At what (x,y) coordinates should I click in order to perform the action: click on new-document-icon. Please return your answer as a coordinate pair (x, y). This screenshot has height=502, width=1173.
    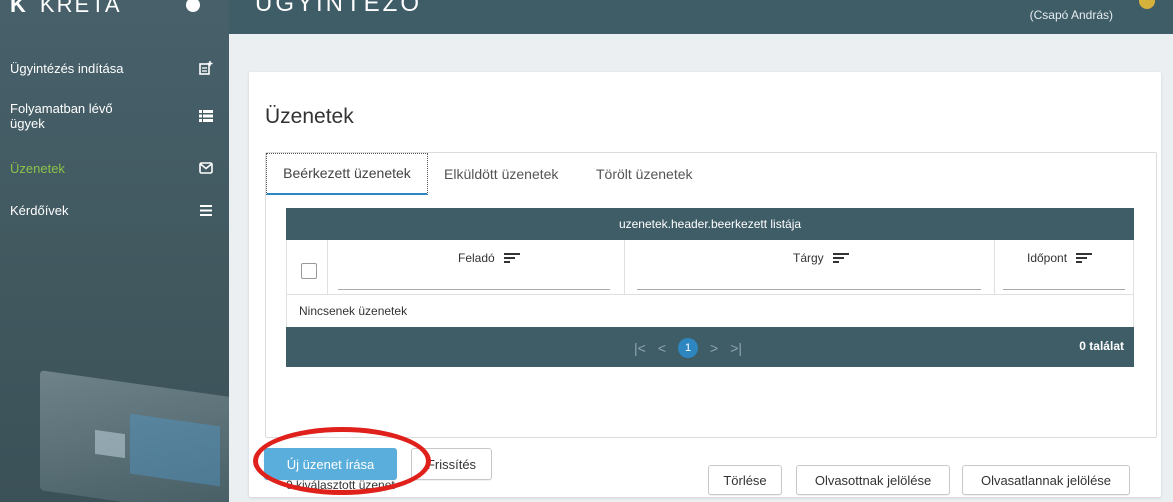
    Looking at the image, I should click on (206, 68).